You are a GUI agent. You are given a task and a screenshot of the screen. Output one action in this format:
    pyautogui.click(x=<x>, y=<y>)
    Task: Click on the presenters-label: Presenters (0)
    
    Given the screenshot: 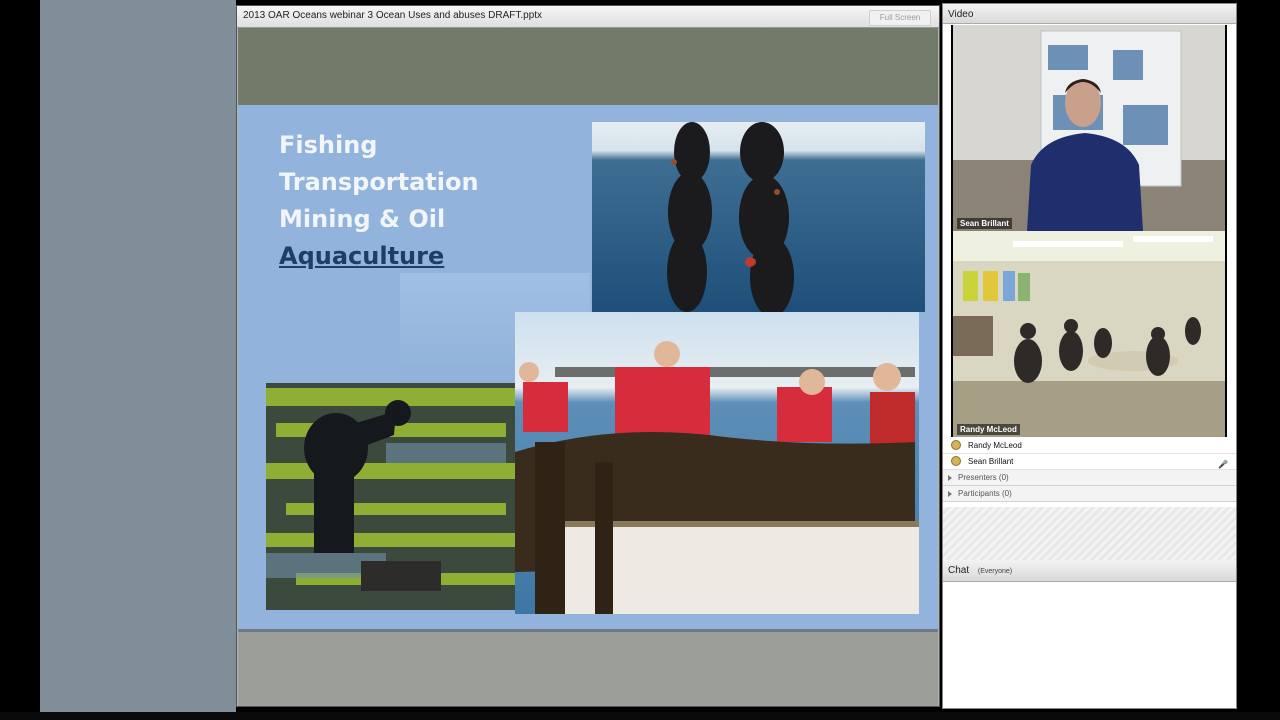 What is the action you would take?
    pyautogui.click(x=983, y=477)
    